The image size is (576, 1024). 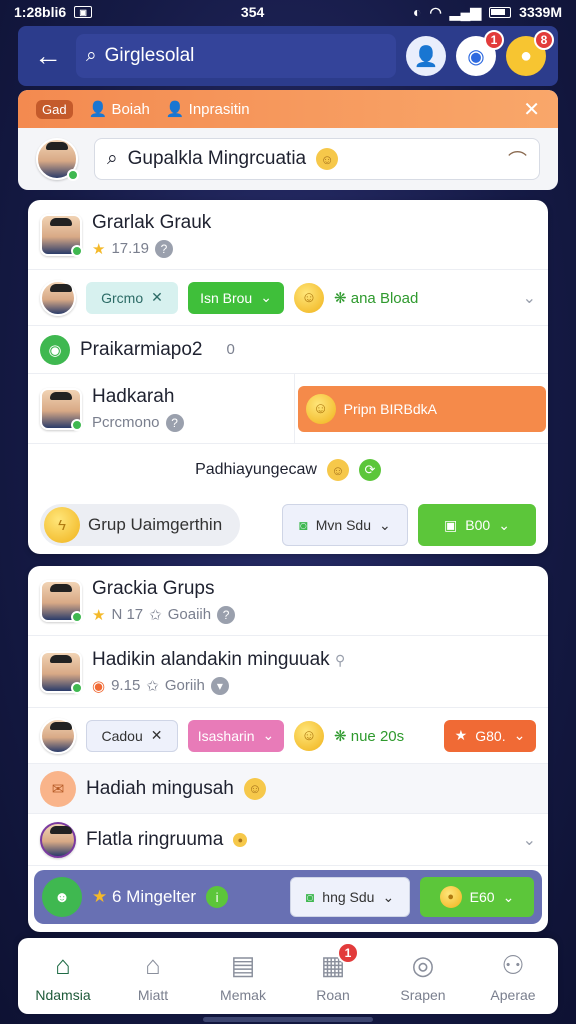 What do you see at coordinates (513, 964) in the screenshot?
I see `profile-icon: ⚇` at bounding box center [513, 964].